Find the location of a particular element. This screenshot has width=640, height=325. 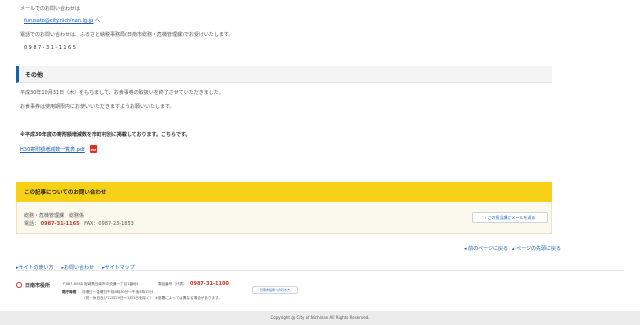

page-top-link-wrap: ▴ ページの先頭に戻る is located at coordinates (536, 248).